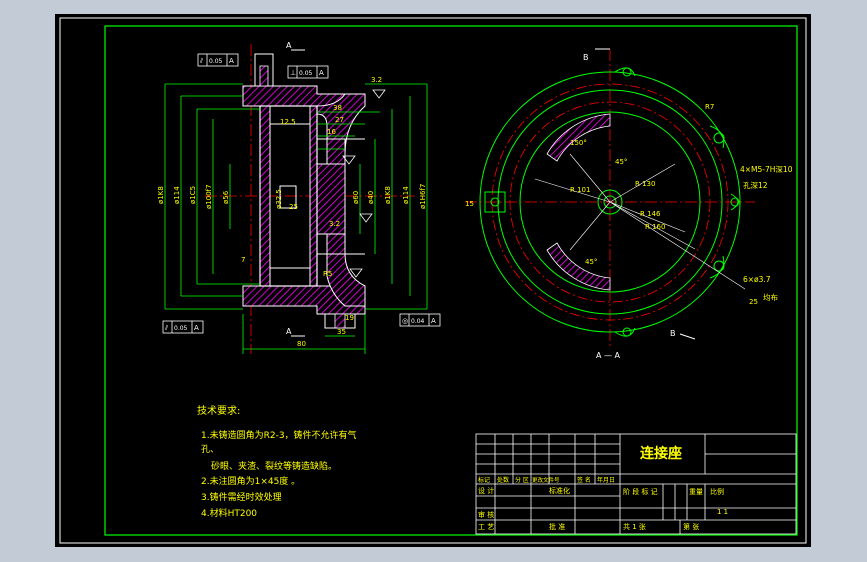  What do you see at coordinates (331, 132) in the screenshot?
I see `dim-h-2: 16` at bounding box center [331, 132].